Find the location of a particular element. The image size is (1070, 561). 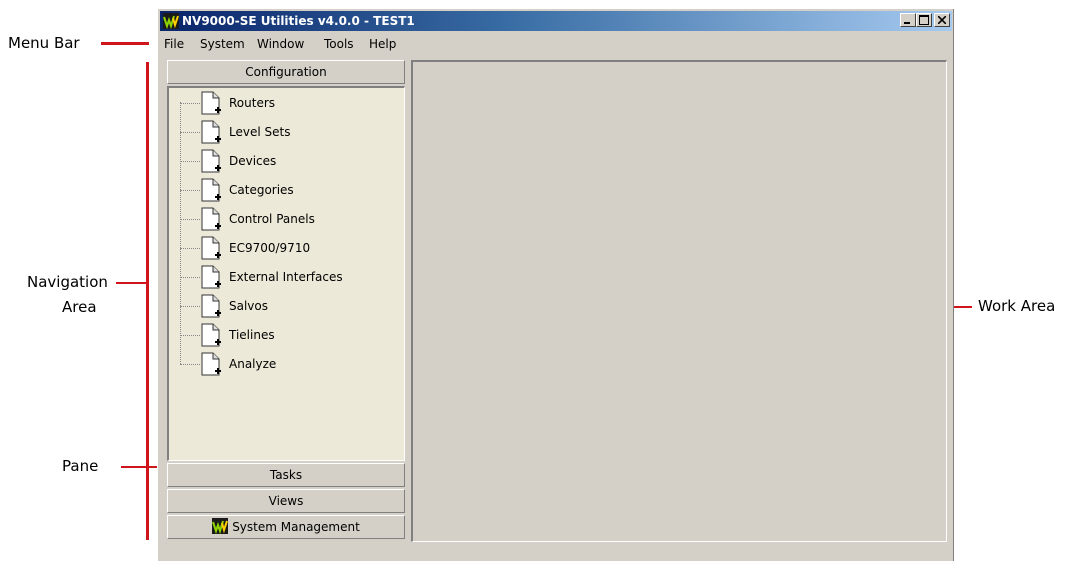

system-management-icon is located at coordinates (220, 526).